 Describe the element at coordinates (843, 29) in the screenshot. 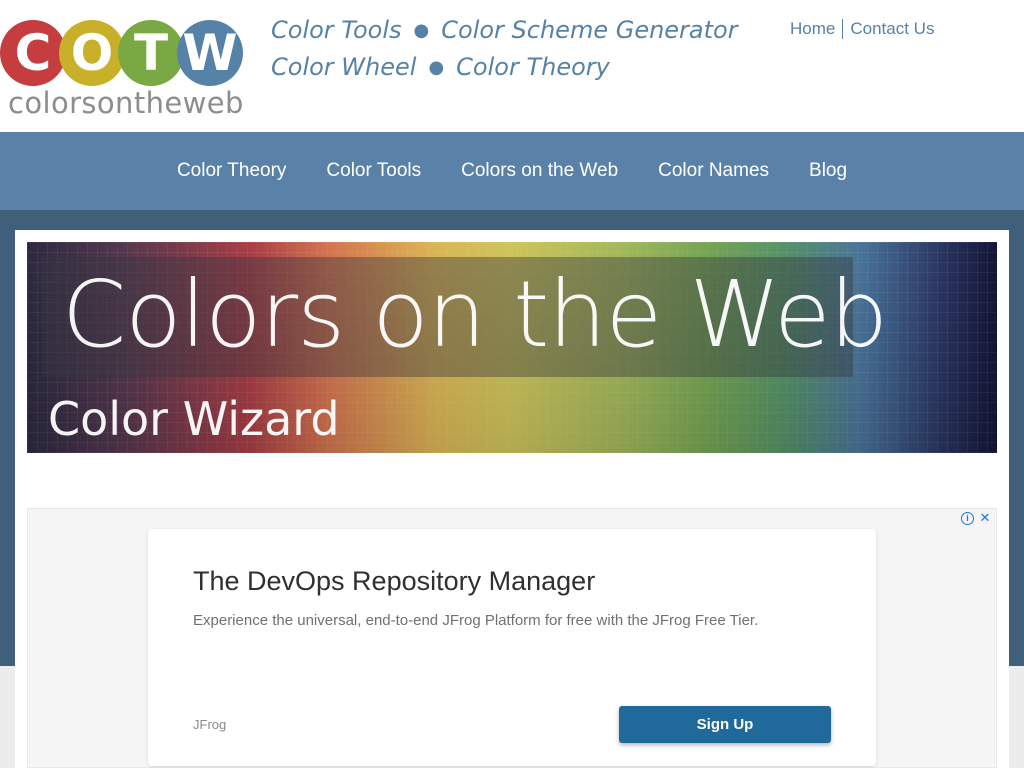

I see `divider` at that location.